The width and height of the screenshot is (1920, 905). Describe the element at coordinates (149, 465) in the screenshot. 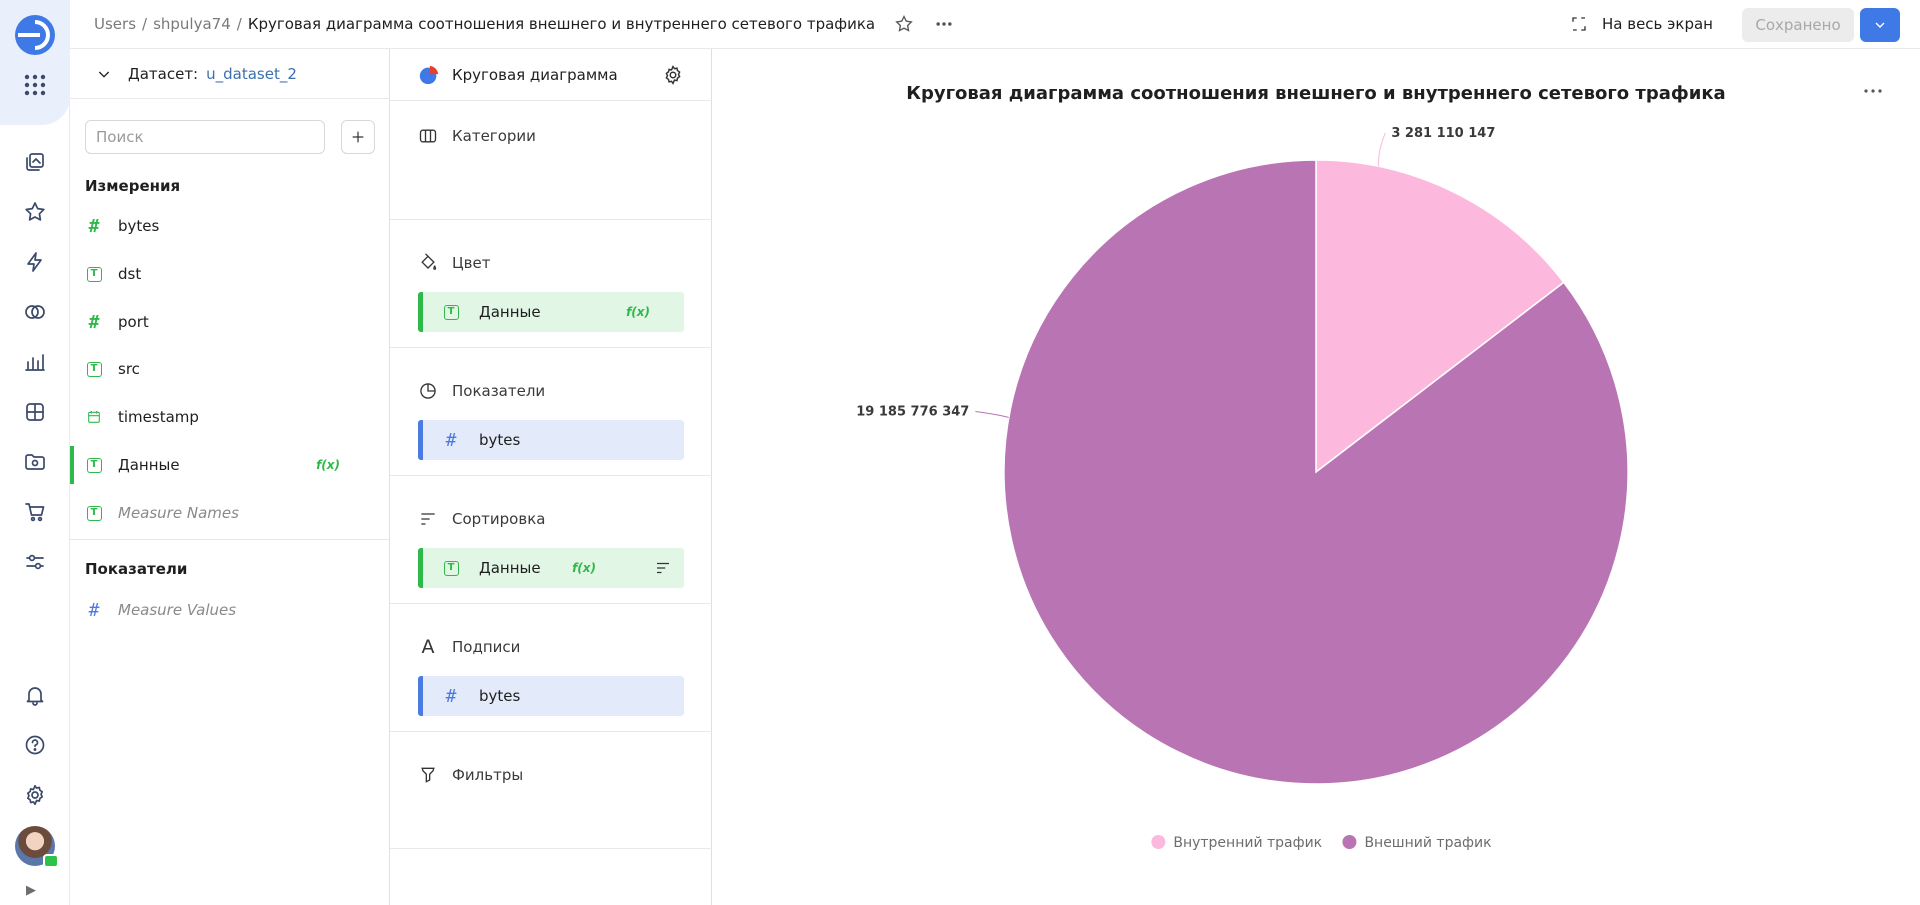

I see `field-label: Данные` at that location.